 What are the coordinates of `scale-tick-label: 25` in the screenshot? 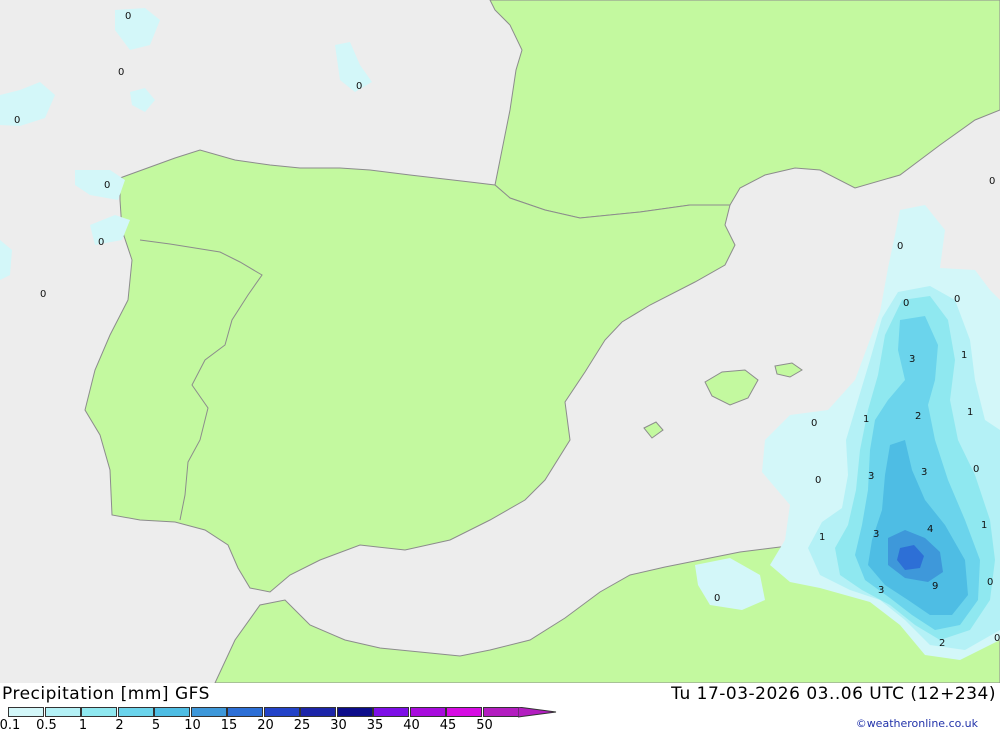 It's located at (302, 725).